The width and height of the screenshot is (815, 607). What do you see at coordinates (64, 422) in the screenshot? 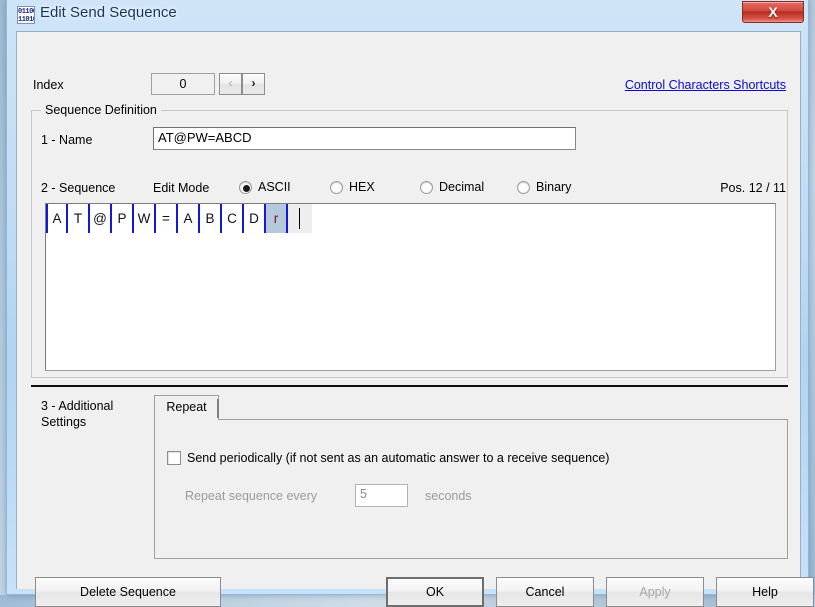
I see `additional-settings-label-line2: Settings` at bounding box center [64, 422].